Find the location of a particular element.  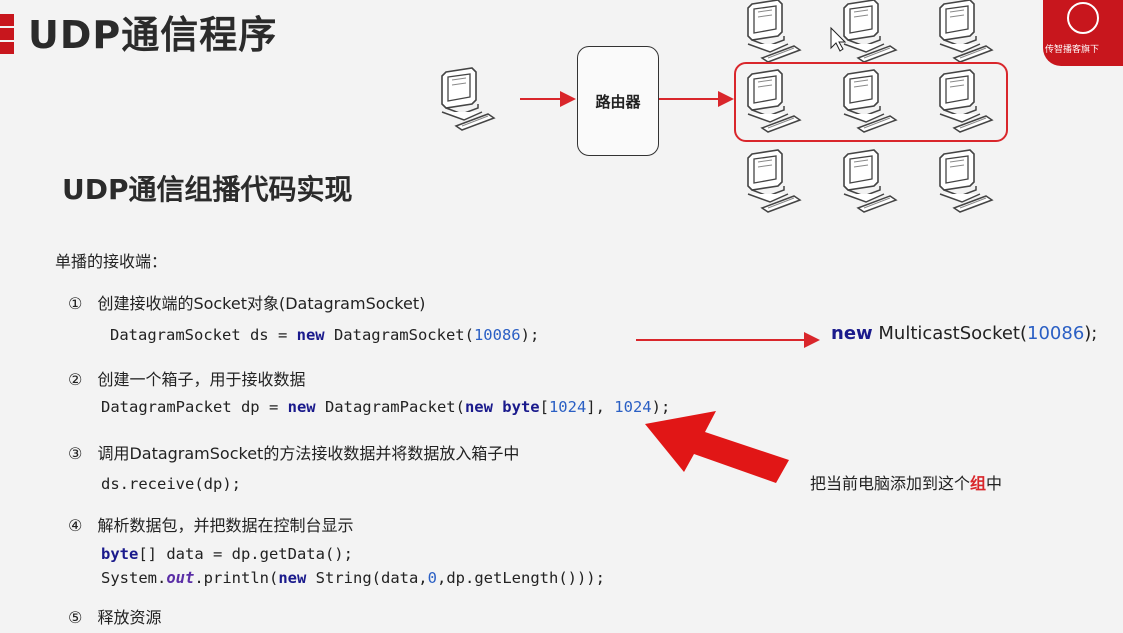

multicast-group-box is located at coordinates (871, 102).